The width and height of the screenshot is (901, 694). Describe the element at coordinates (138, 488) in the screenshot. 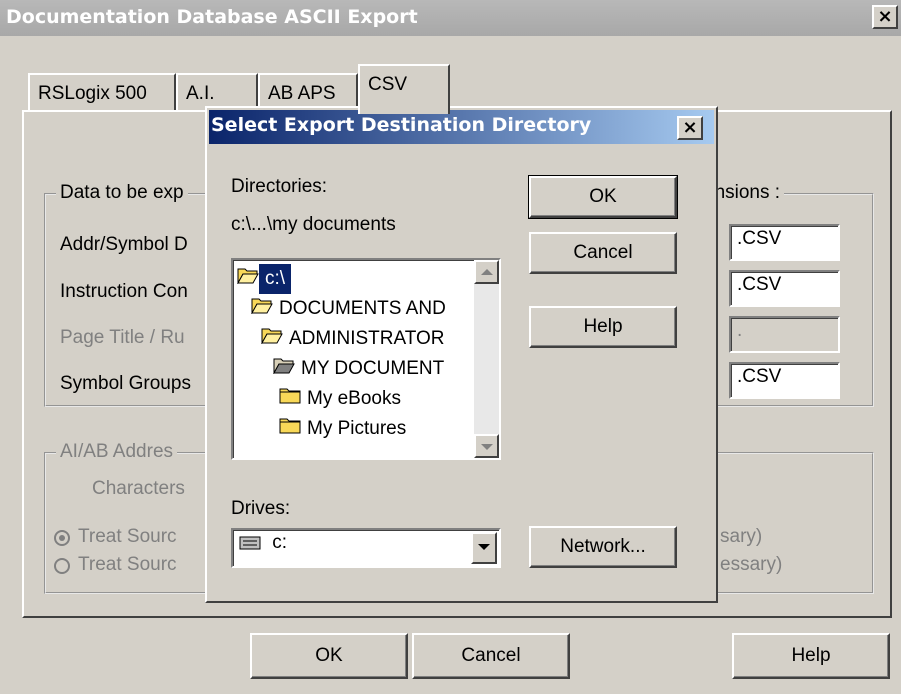

I see `characters-label: Characters` at that location.